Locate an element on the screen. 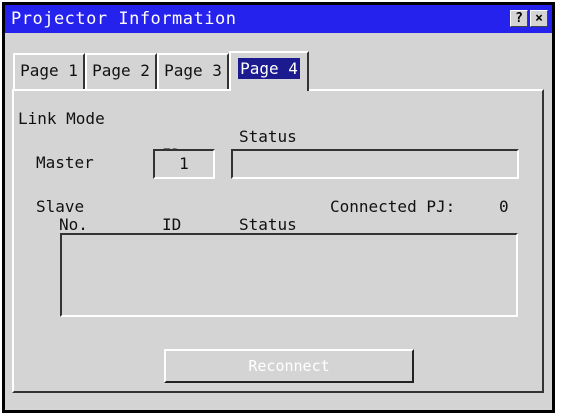 This screenshot has height=419, width=561. tab-page-2: Page 2 is located at coordinates (121, 71).